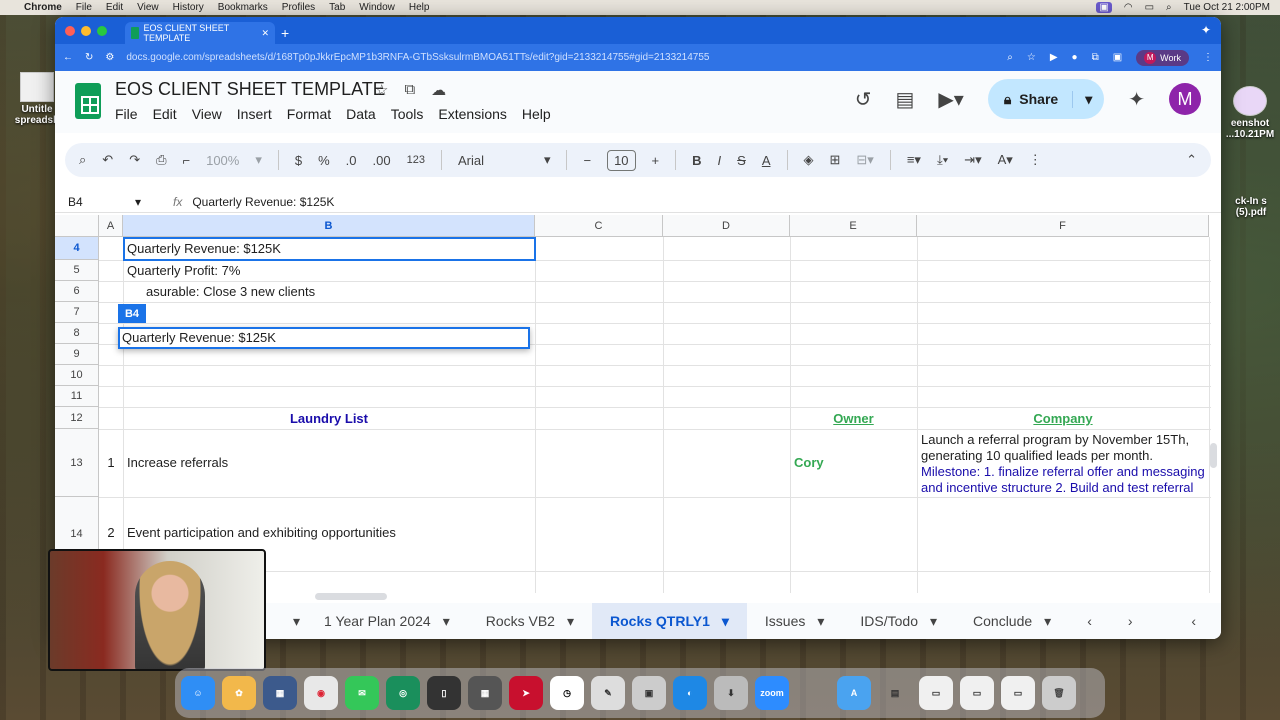  I want to click on zoom-app-icon: zoom, so click(772, 693).